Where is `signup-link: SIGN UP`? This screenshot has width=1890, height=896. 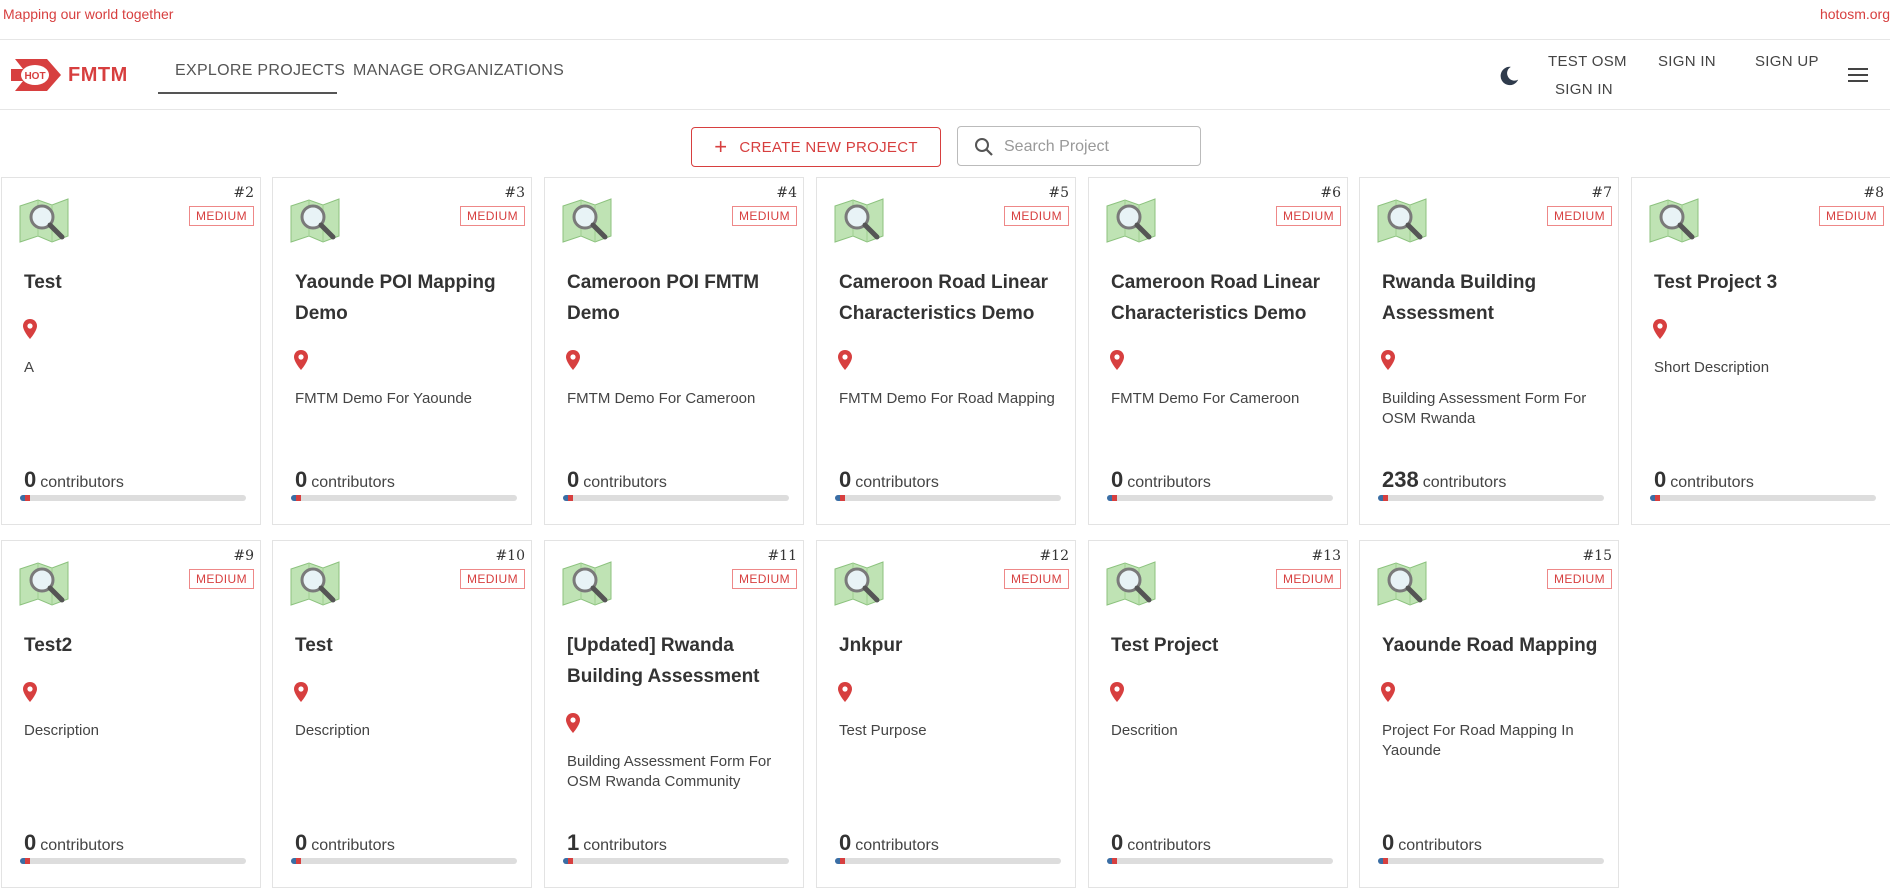 signup-link: SIGN UP is located at coordinates (1787, 61).